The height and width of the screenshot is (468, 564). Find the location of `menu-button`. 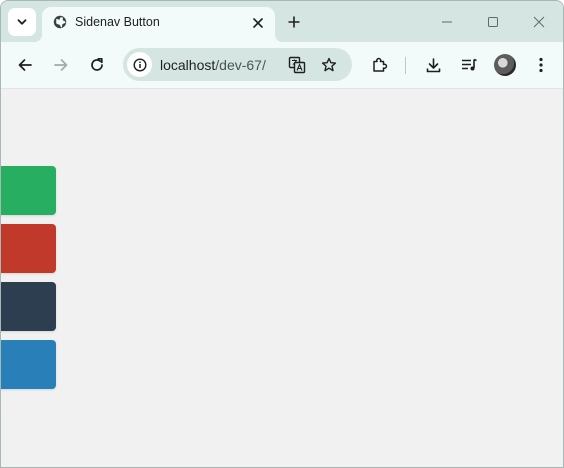

menu-button is located at coordinates (541, 65).